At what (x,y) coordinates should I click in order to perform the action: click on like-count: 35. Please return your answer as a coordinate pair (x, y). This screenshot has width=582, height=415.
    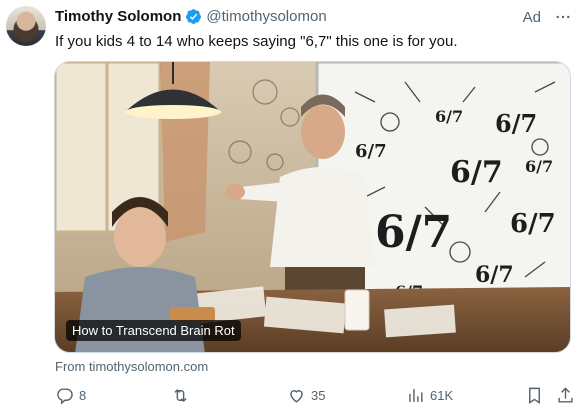
    Looking at the image, I should click on (318, 395).